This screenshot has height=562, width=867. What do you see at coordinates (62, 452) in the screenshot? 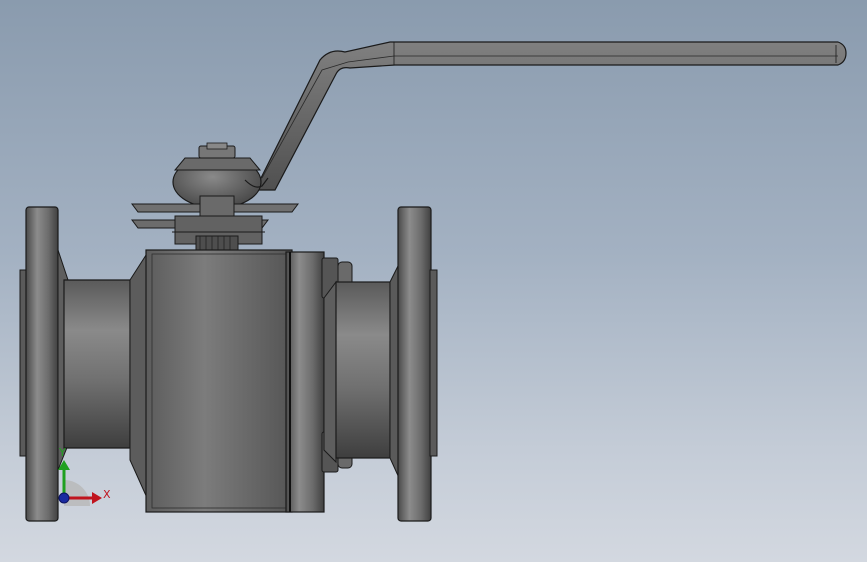
I see `triad-y-label: Y` at bounding box center [62, 452].